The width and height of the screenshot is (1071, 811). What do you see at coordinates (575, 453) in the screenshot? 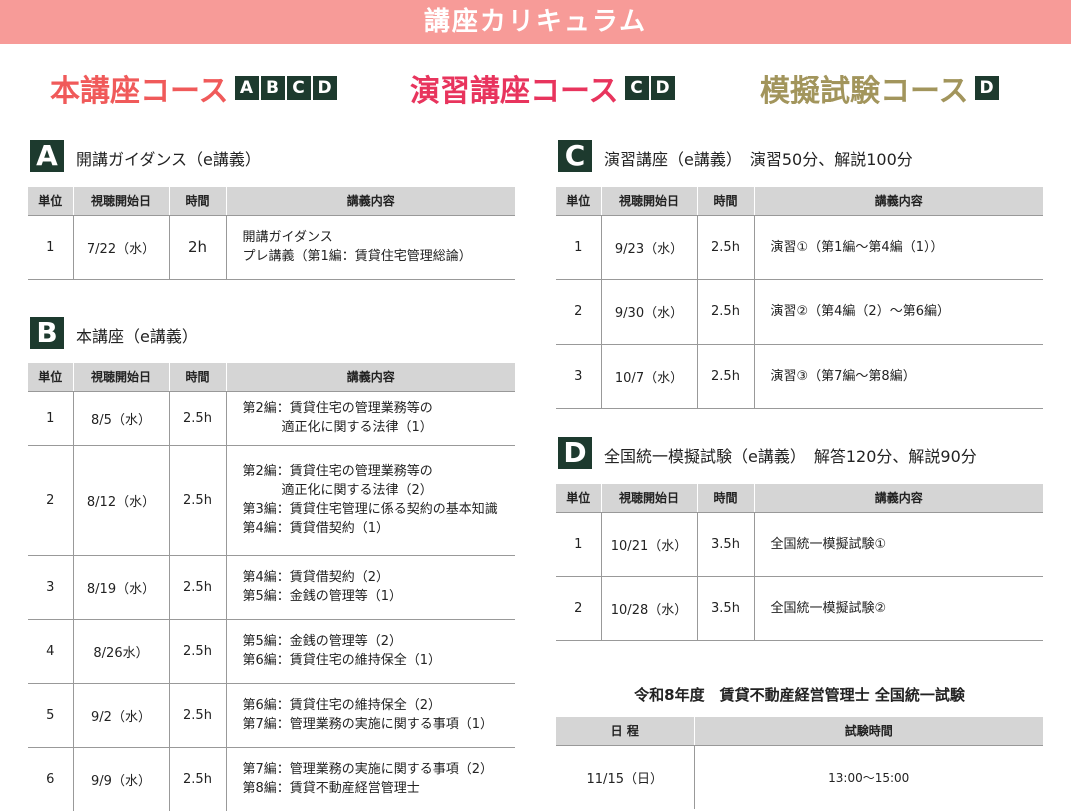
I see `section-letter: D` at bounding box center [575, 453].